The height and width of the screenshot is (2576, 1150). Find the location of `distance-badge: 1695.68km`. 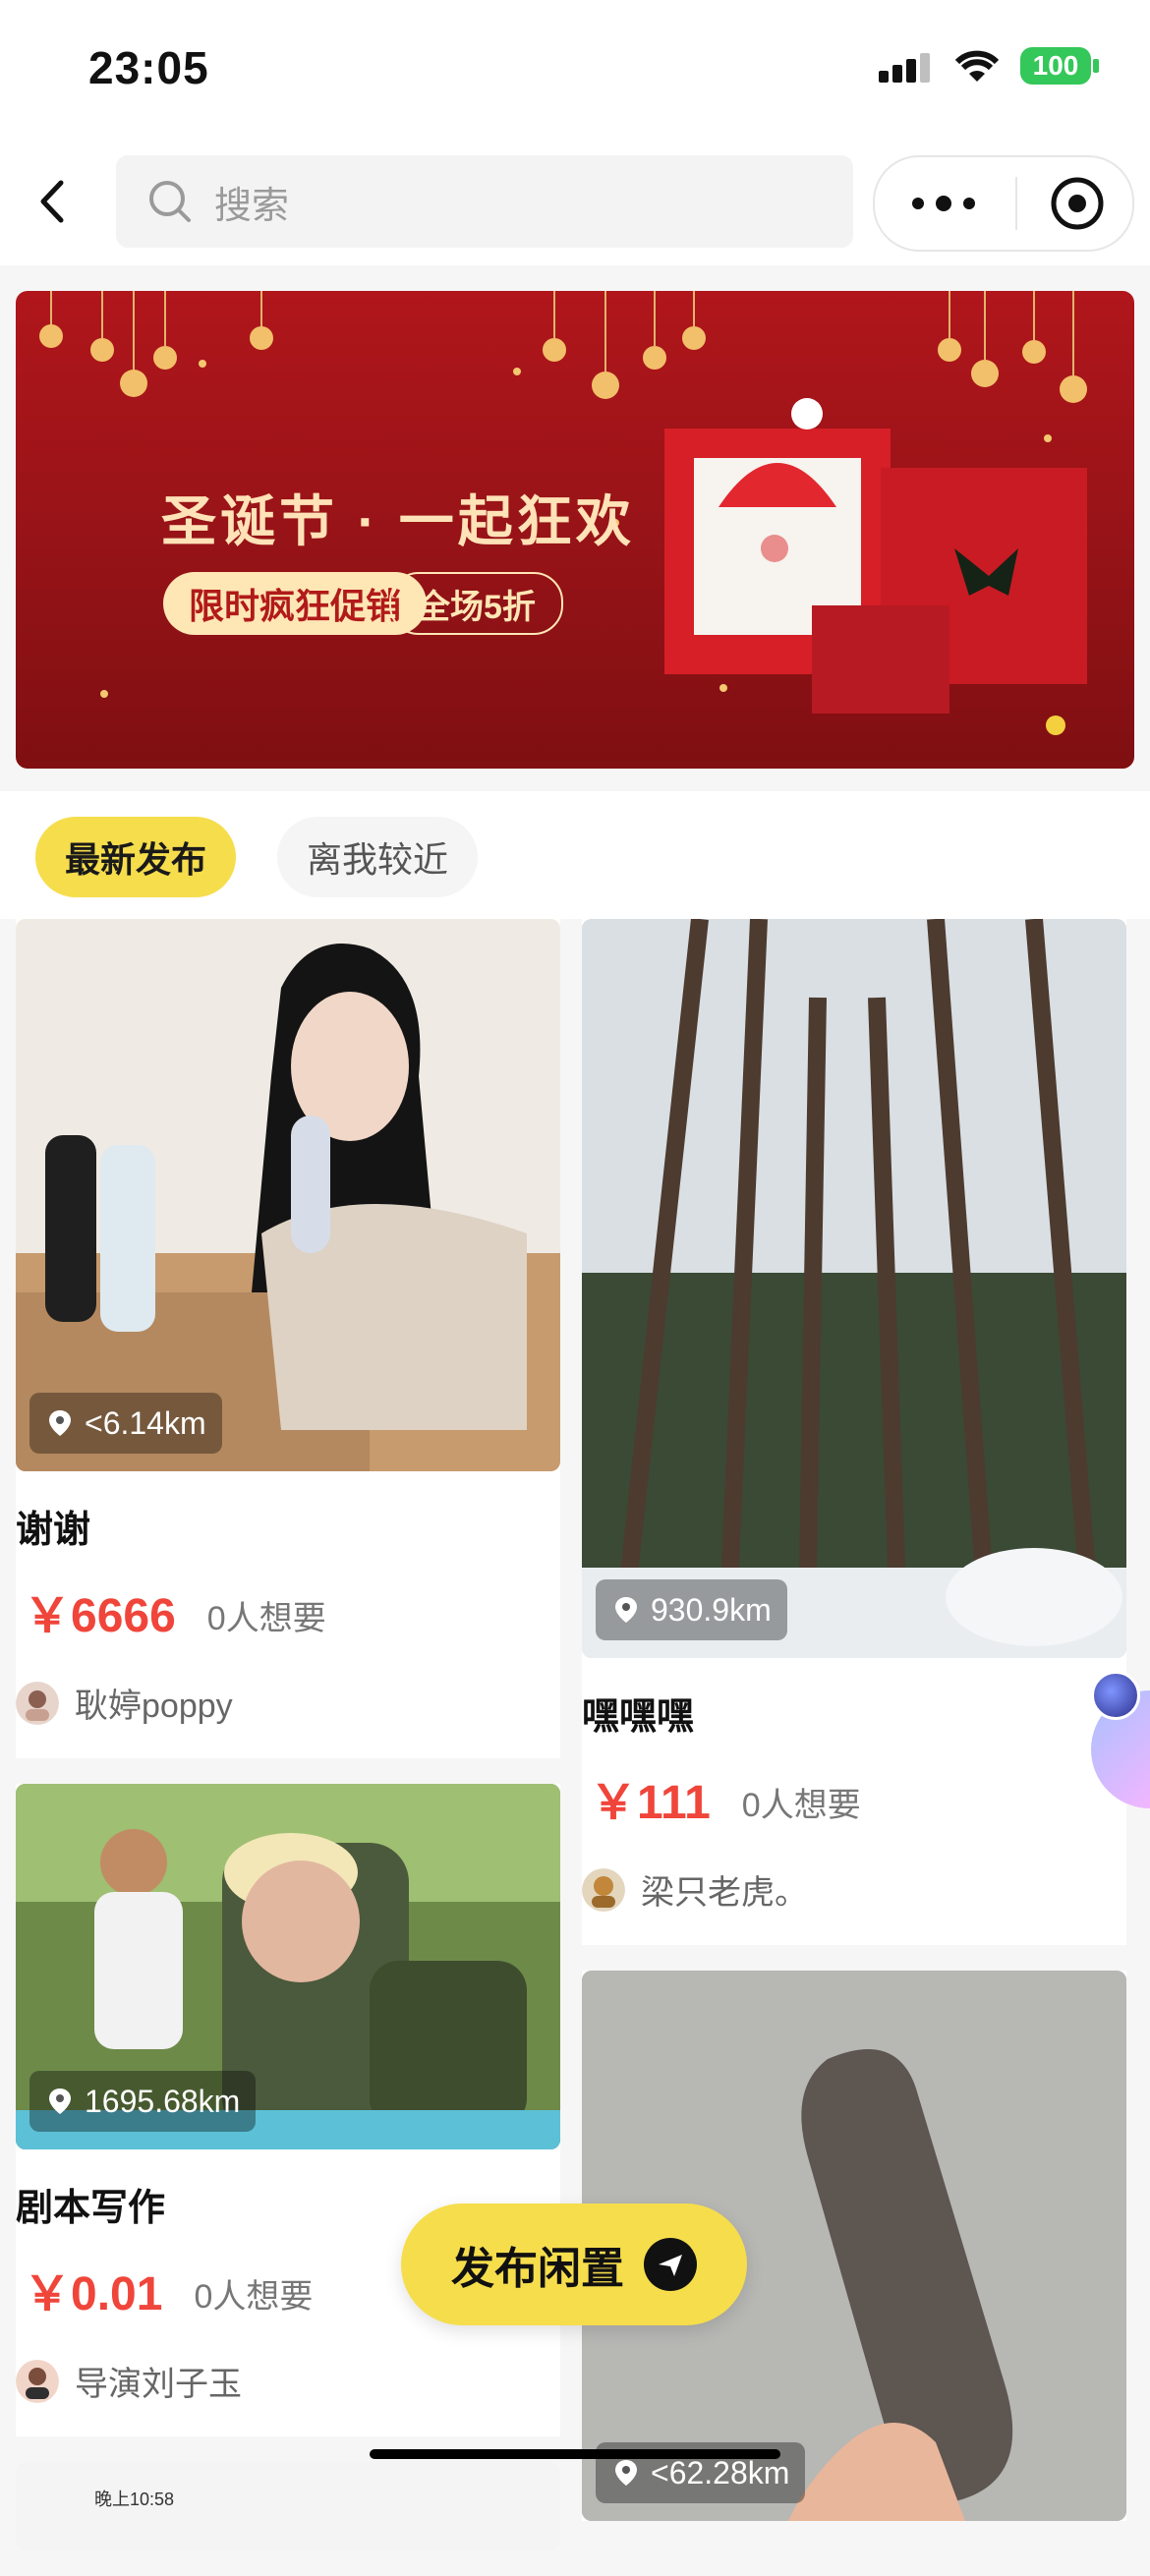

distance-badge: 1695.68km is located at coordinates (143, 2101).